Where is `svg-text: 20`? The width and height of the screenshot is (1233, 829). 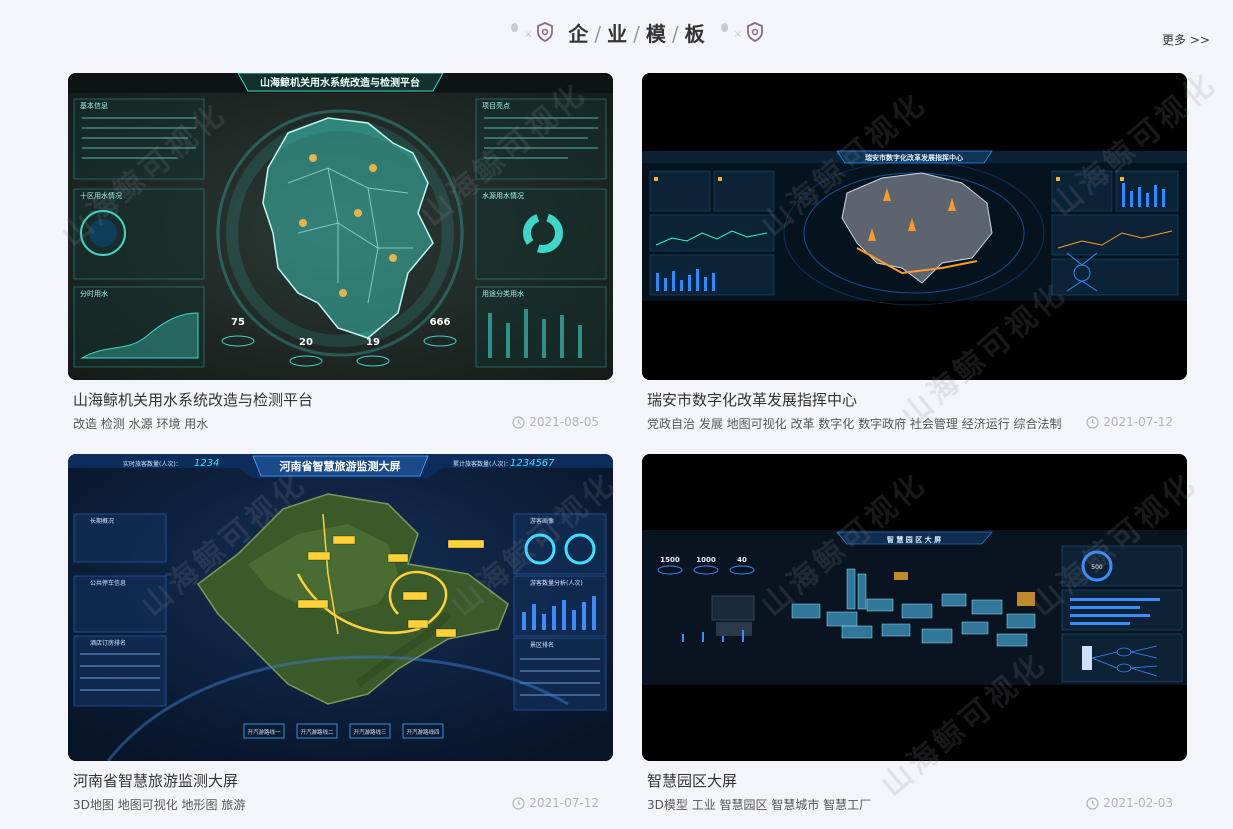 svg-text: 20 is located at coordinates (306, 342).